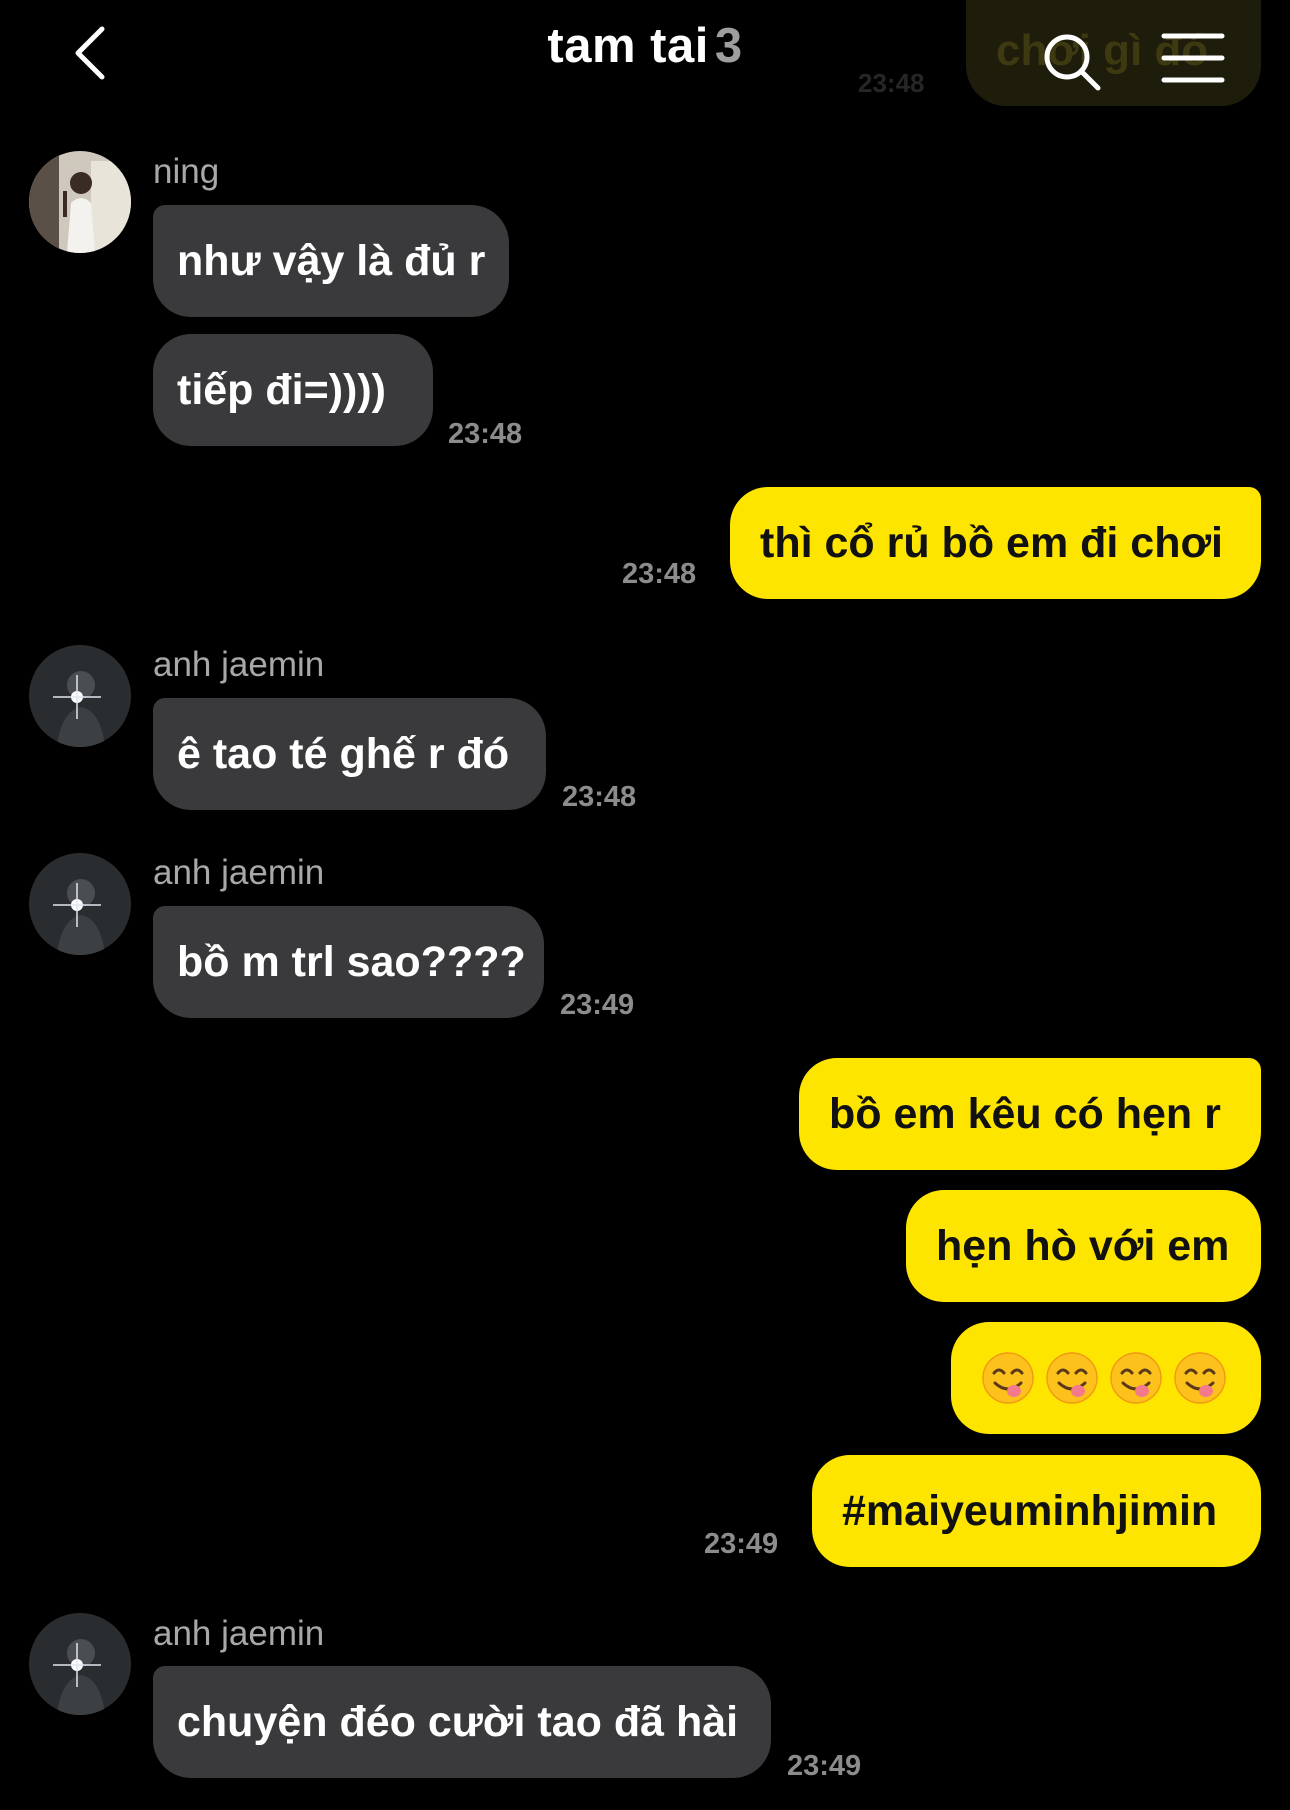  Describe the element at coordinates (281, 390) in the screenshot. I see `message-text: tiếp đi=))))` at that location.